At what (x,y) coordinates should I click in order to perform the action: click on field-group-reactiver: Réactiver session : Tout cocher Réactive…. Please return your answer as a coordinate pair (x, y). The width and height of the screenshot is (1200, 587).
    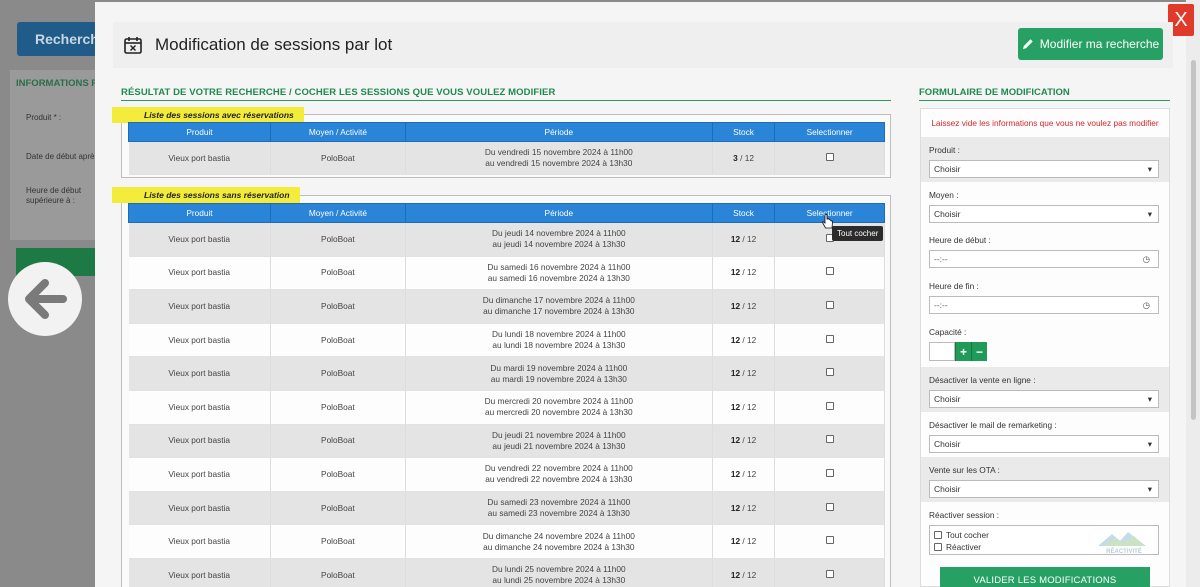
    Looking at the image, I should click on (1045, 531).